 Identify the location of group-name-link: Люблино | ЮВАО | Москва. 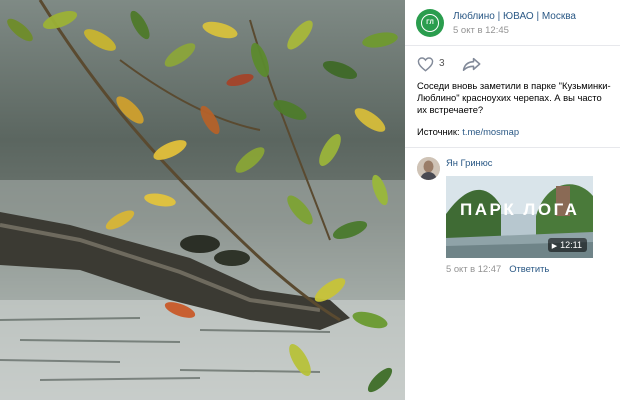
(514, 16).